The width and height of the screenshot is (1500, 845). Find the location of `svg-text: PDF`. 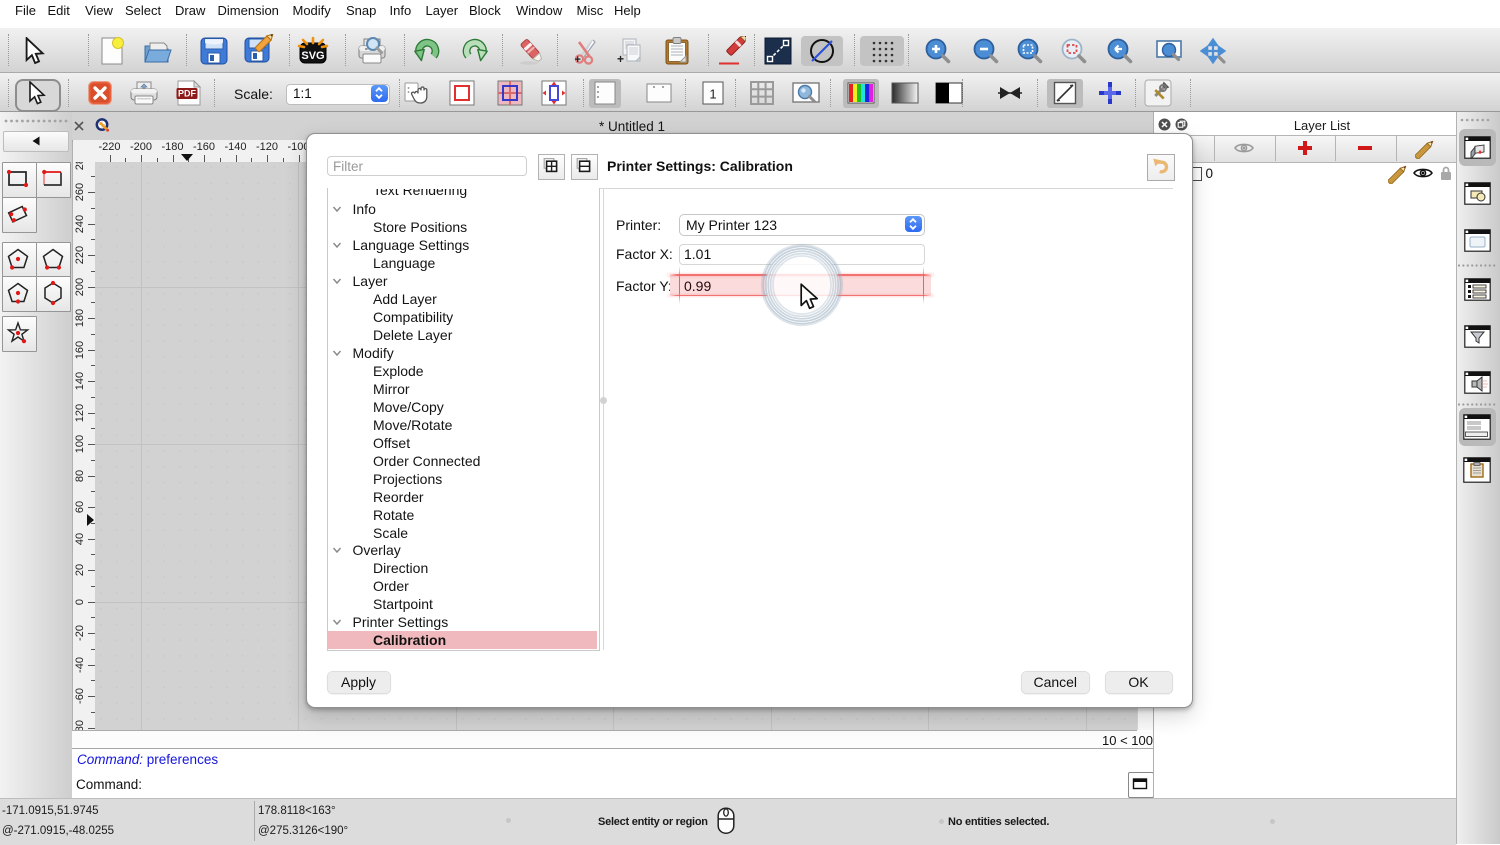

svg-text: PDF is located at coordinates (187, 94).